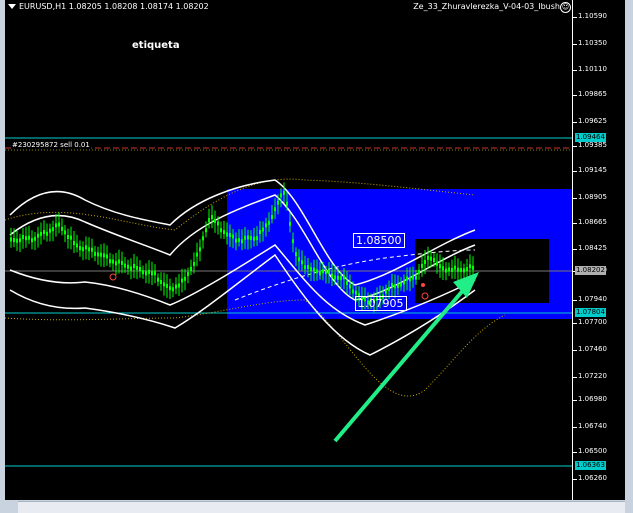 This screenshot has height=513, width=633. I want to click on symbol-dropdown-icon, so click(12, 6).